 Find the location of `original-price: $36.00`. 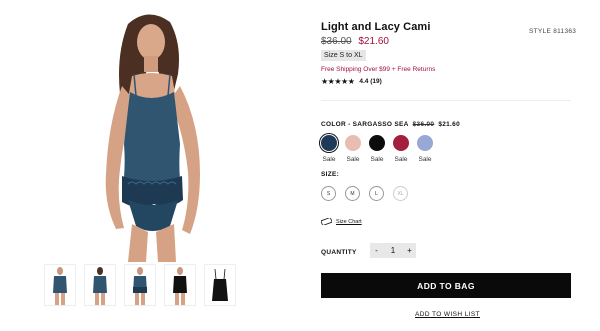

original-price: $36.00 is located at coordinates (336, 41).